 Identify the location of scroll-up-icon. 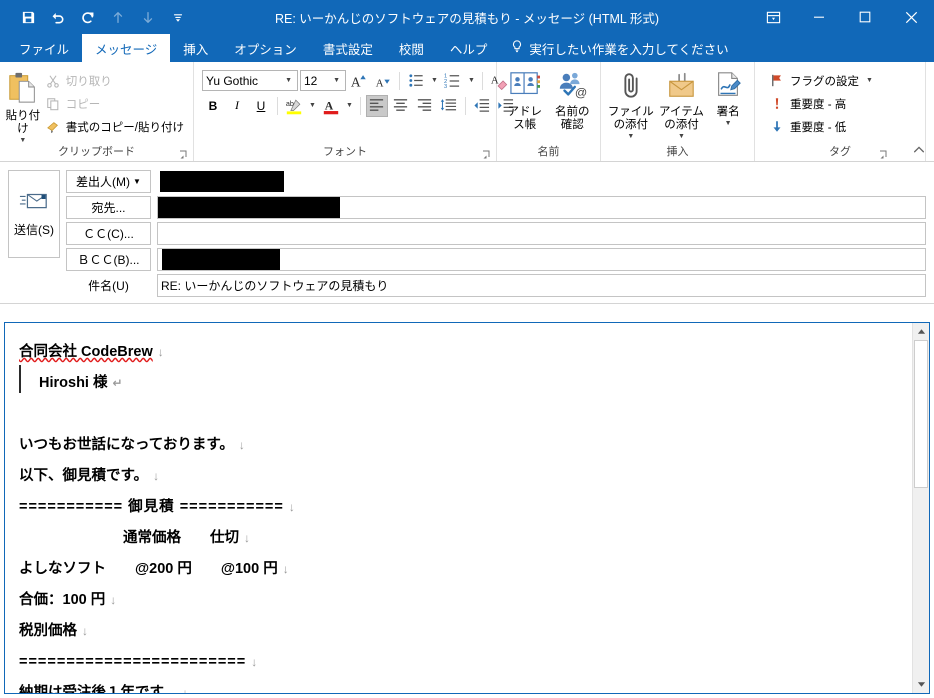
(921, 331).